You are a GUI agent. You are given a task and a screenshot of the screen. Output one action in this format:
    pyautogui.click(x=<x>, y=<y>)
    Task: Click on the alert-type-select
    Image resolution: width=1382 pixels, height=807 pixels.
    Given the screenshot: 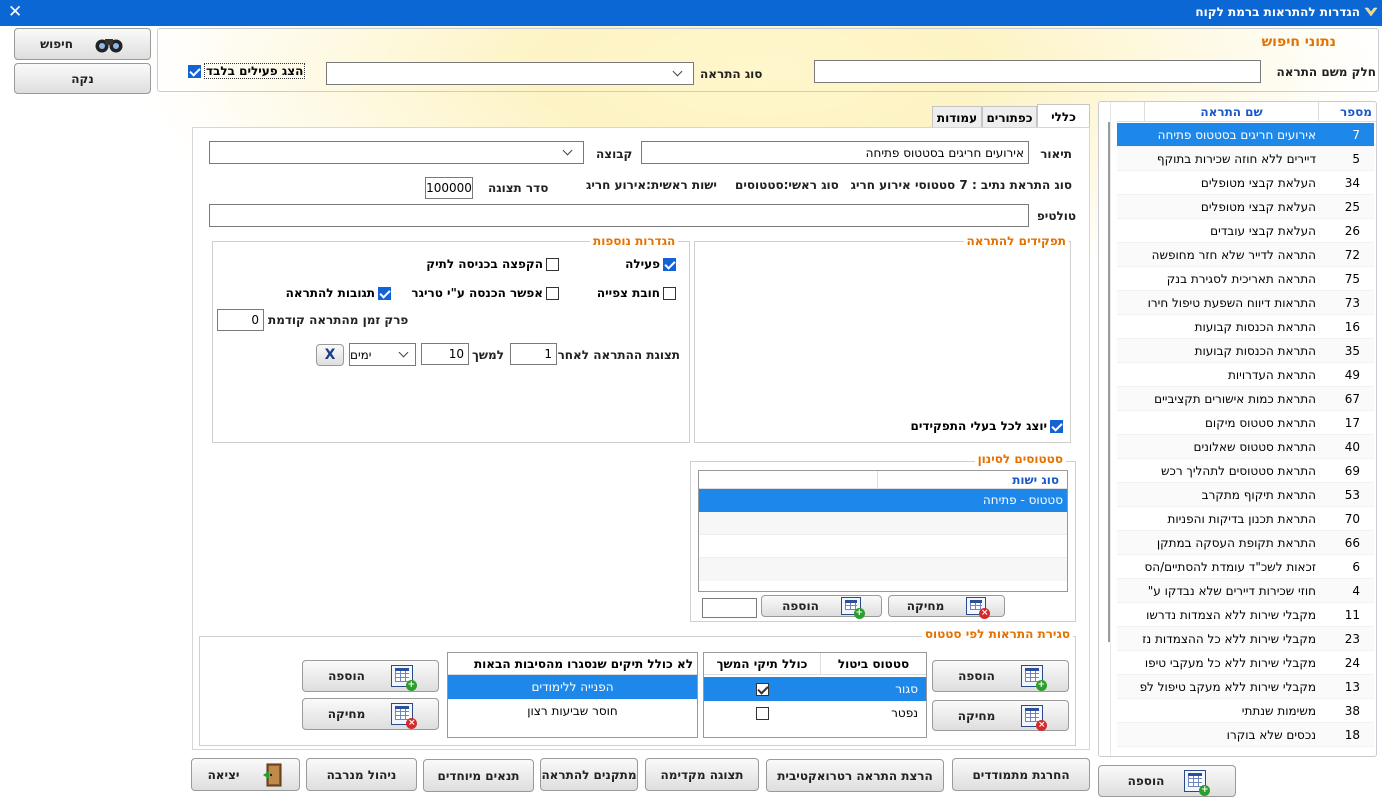 What is the action you would take?
    pyautogui.click(x=510, y=73)
    